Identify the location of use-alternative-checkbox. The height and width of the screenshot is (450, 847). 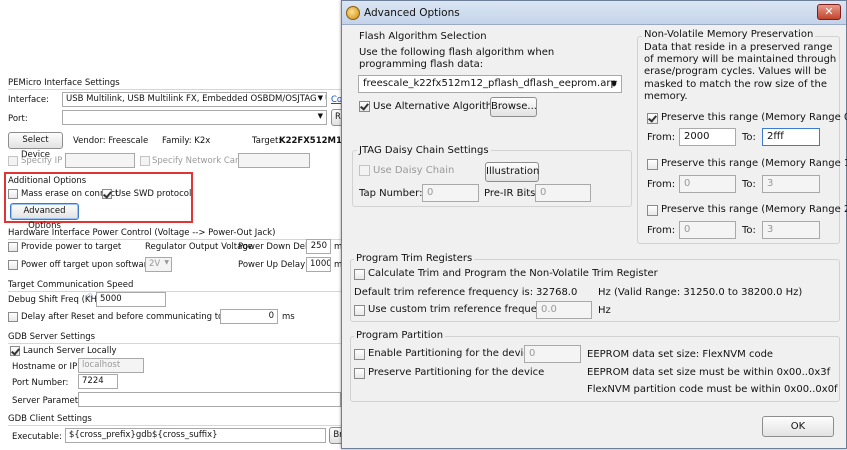
(364, 106).